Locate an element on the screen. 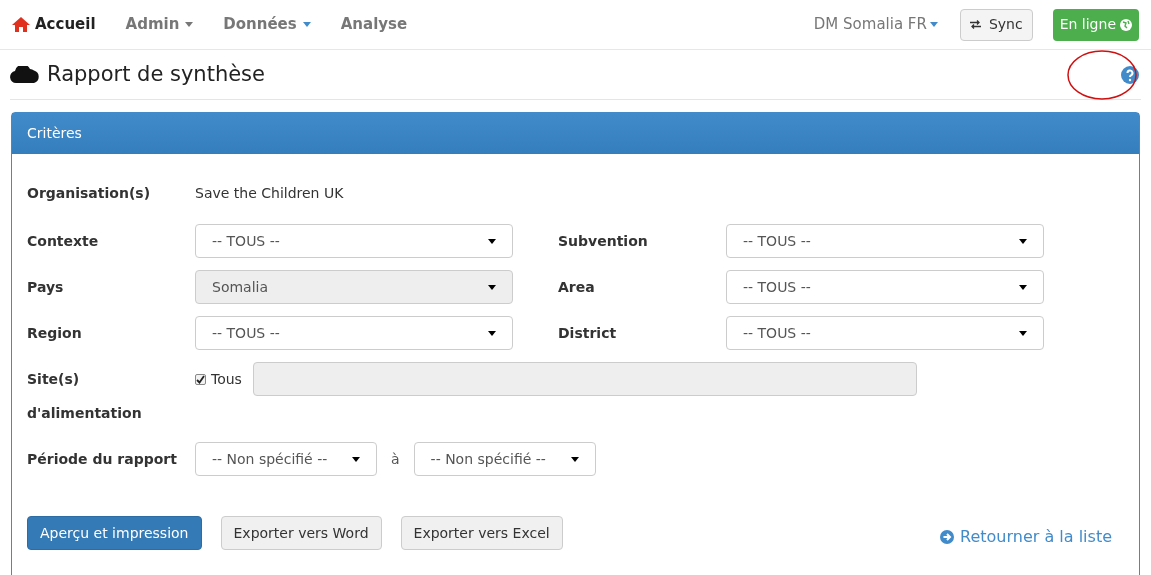 The width and height of the screenshot is (1151, 575). field-label: Pays is located at coordinates (46, 287).